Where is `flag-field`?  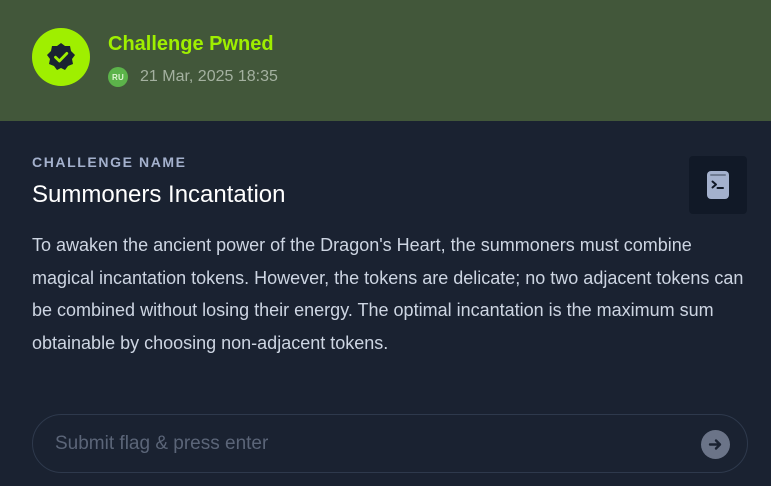
flag-field is located at coordinates (390, 443).